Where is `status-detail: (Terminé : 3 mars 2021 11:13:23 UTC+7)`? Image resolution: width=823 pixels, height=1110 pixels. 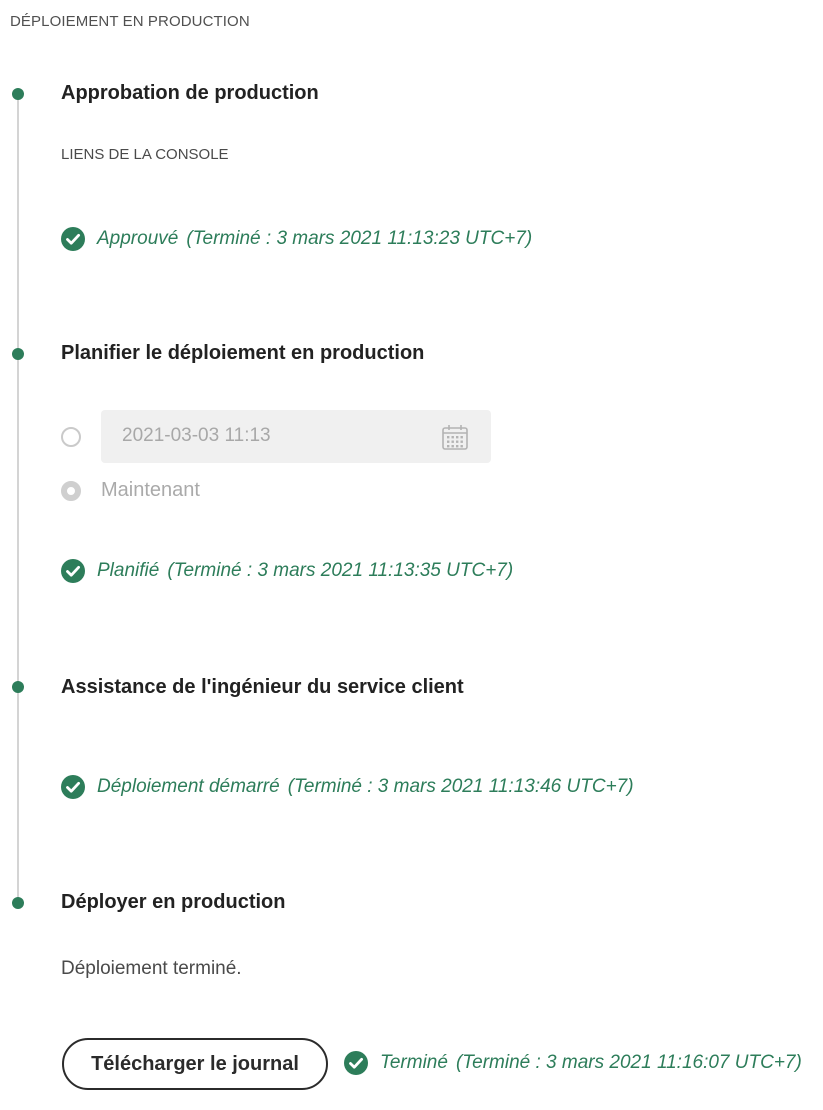
status-detail: (Terminé : 3 mars 2021 11:13:23 UTC+7) is located at coordinates (359, 238).